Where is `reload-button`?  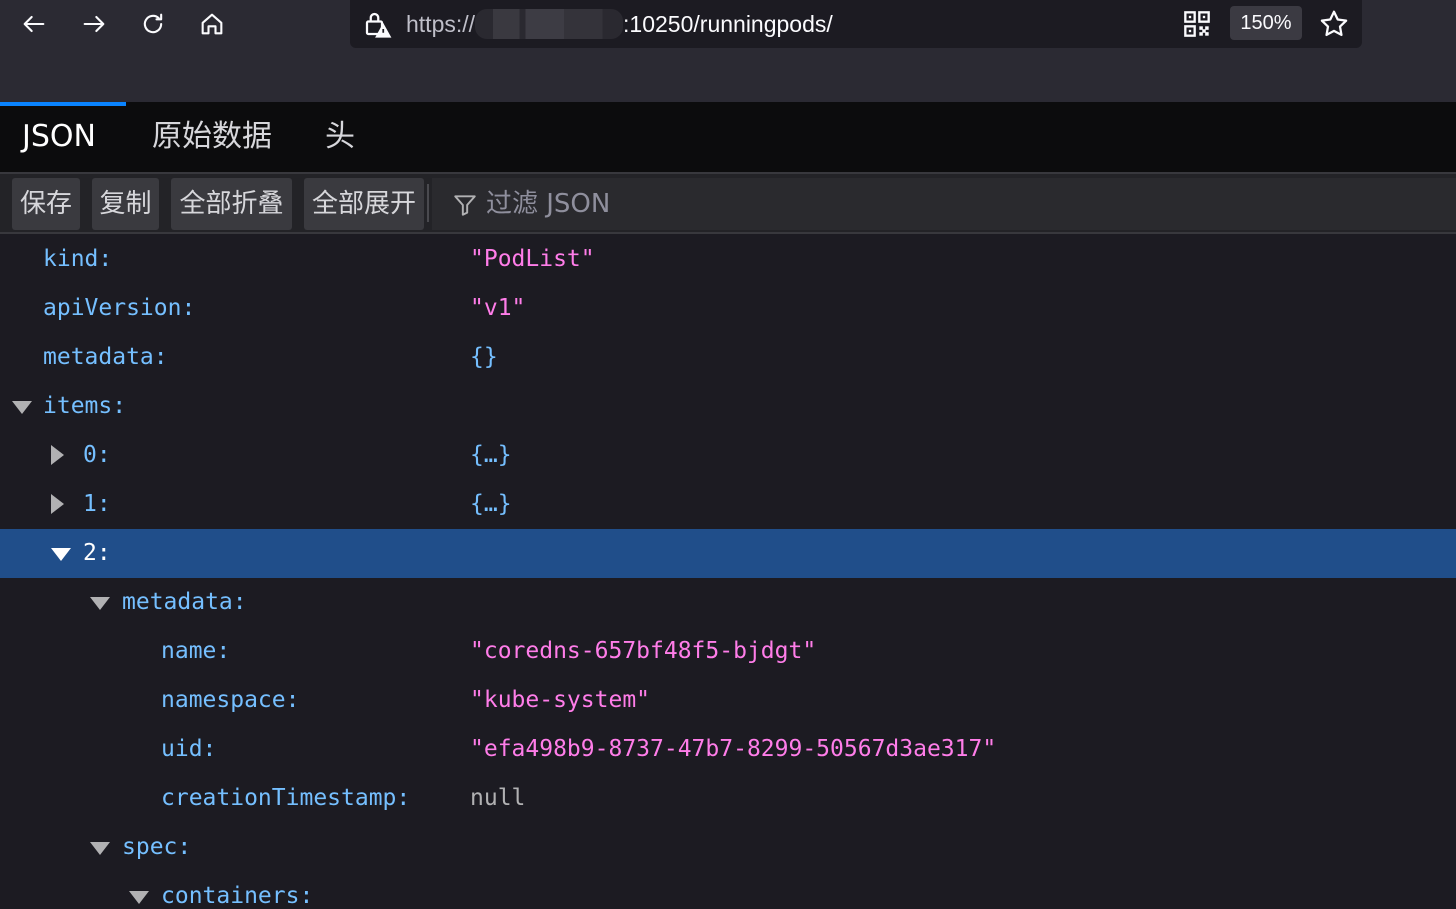
reload-button is located at coordinates (153, 24).